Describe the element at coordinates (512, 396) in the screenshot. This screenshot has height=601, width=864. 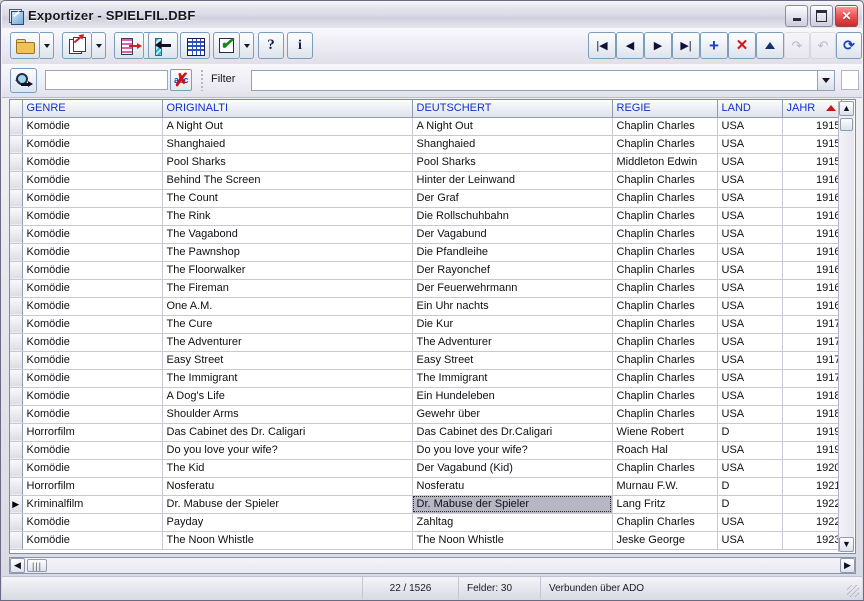
I see `cell-deutschert: Ein Hundeleben` at that location.